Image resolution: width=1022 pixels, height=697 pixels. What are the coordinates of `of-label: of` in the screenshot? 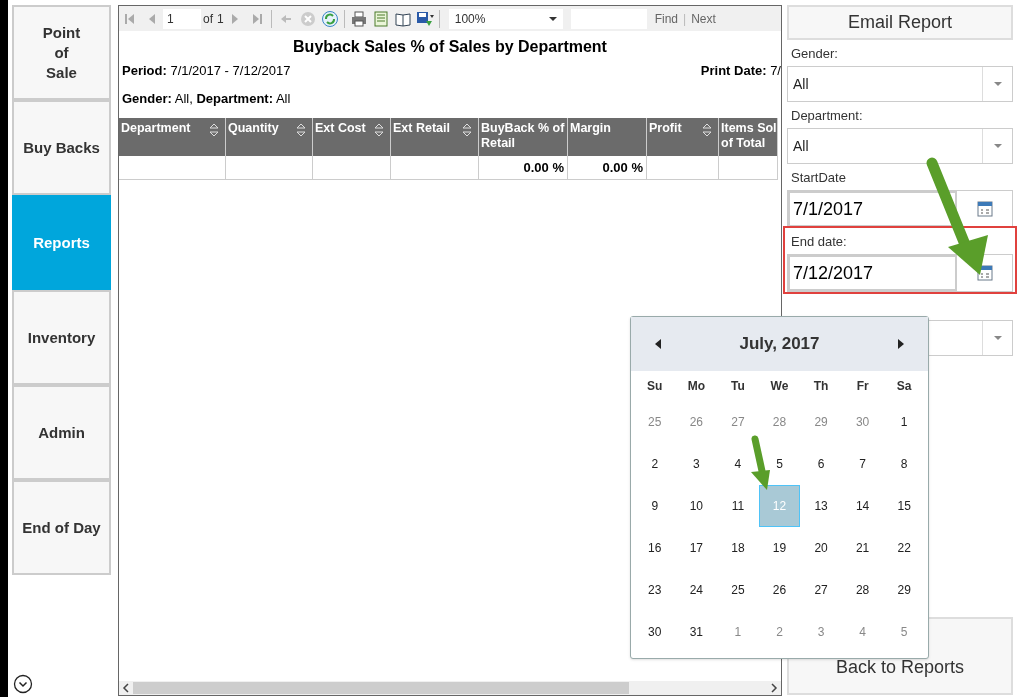 It's located at (208, 19).